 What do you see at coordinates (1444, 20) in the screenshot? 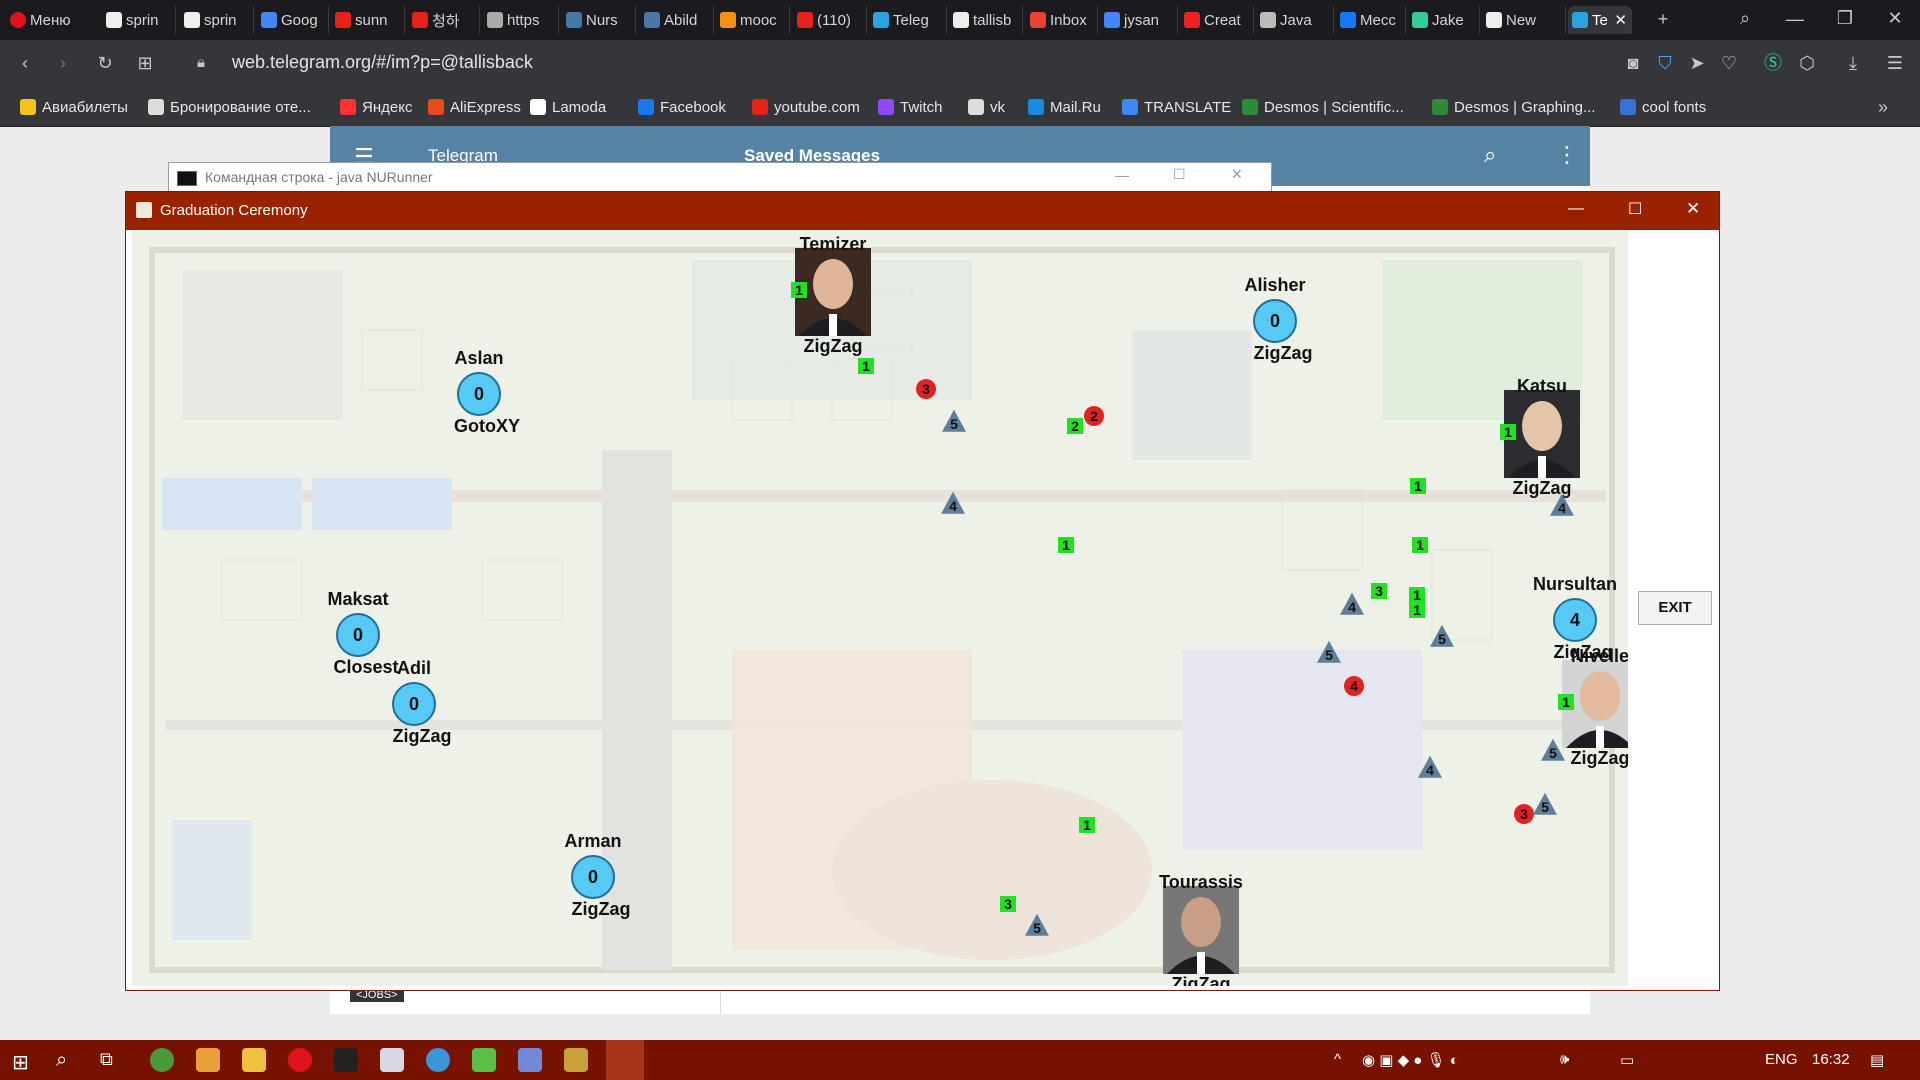
I see `browser-tab: Jake` at bounding box center [1444, 20].